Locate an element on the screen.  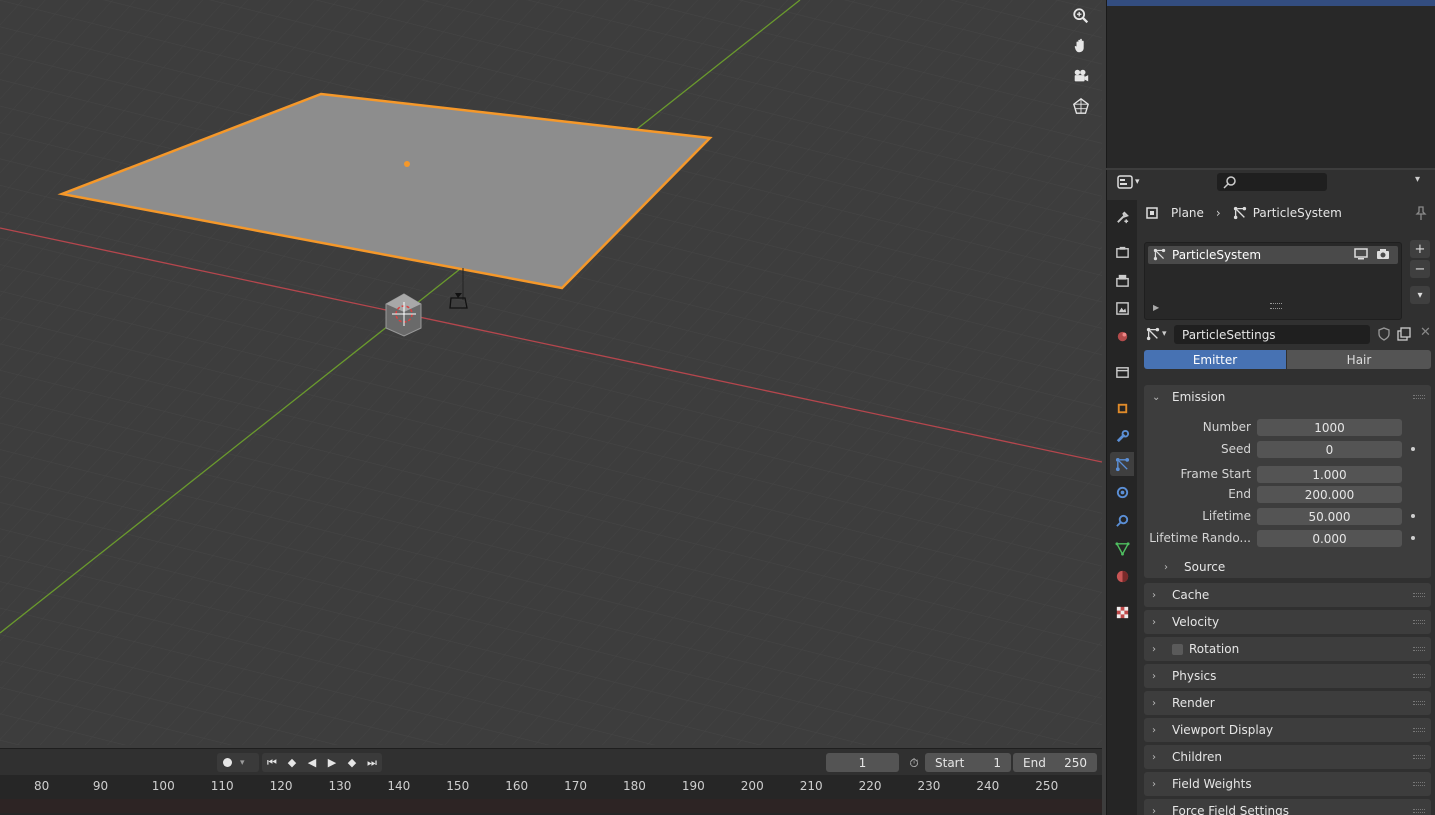
panel-header: › Children is located at coordinates (1287, 757).